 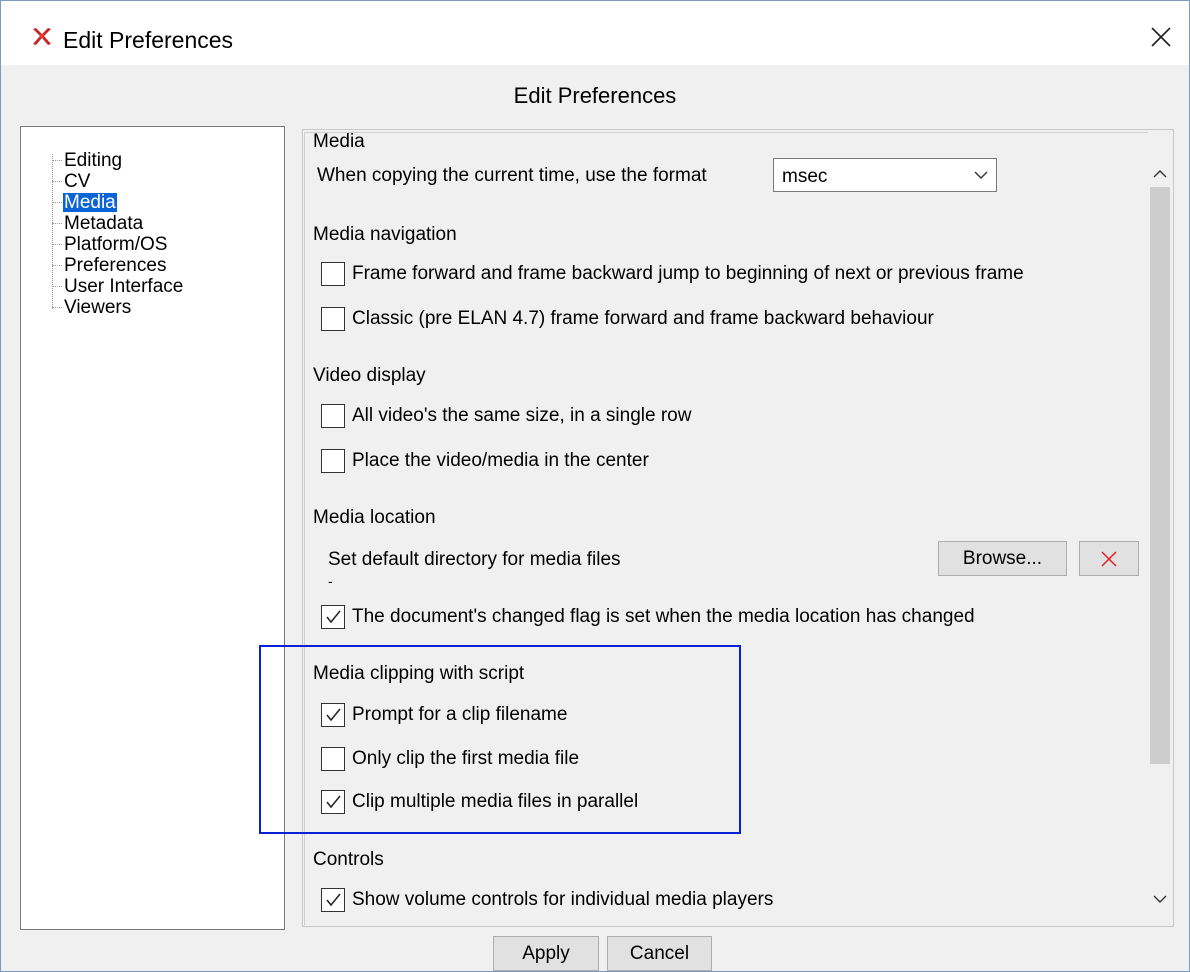 What do you see at coordinates (374, 517) in the screenshot?
I see `media-location-heading: Media location` at bounding box center [374, 517].